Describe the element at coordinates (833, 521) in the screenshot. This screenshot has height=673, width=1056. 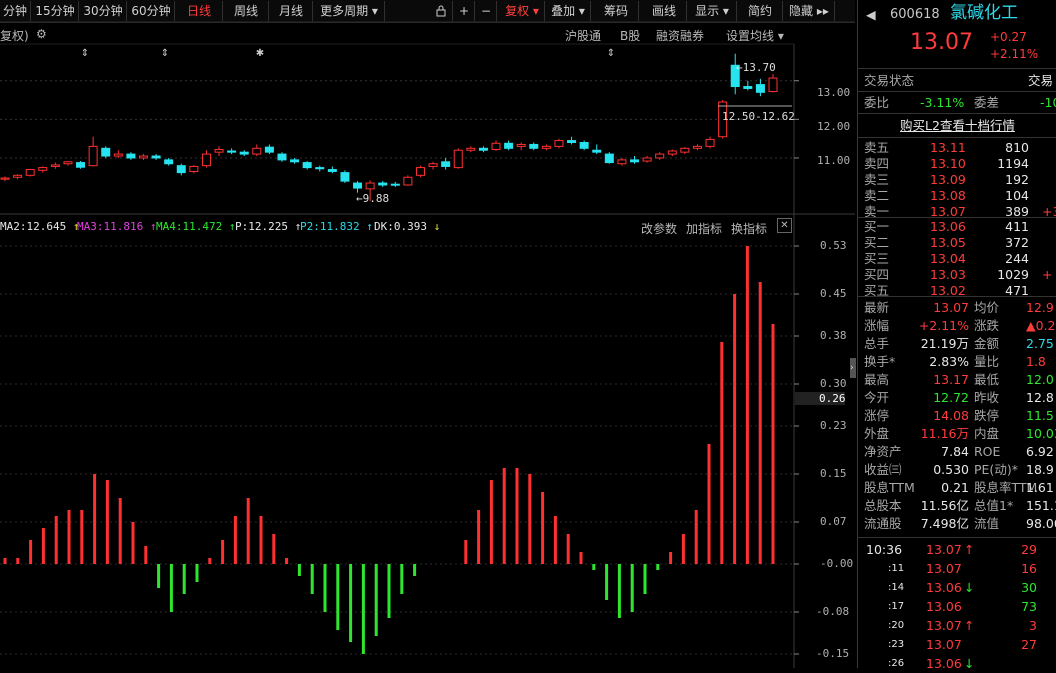
I see `ind-axis-label: 0.07` at that location.